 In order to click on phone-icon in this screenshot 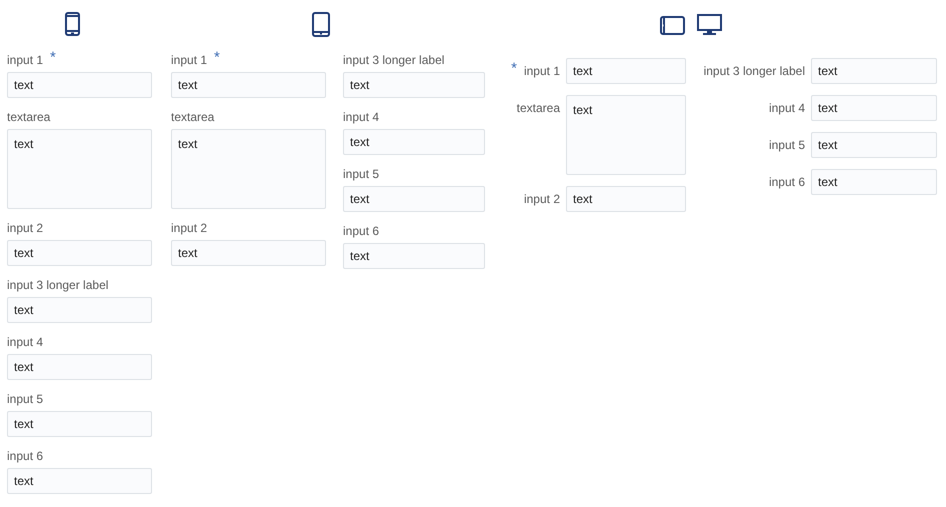, I will do `click(72, 24)`.